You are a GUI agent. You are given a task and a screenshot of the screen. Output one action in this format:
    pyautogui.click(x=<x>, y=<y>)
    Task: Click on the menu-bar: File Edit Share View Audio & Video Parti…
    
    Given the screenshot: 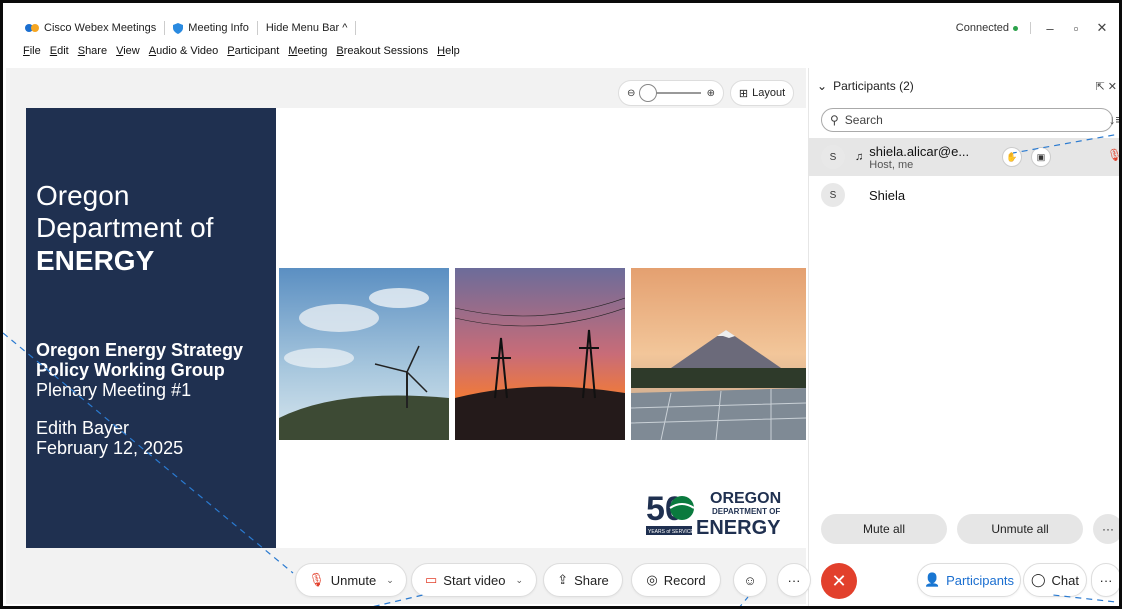 What is the action you would take?
    pyautogui.click(x=241, y=54)
    